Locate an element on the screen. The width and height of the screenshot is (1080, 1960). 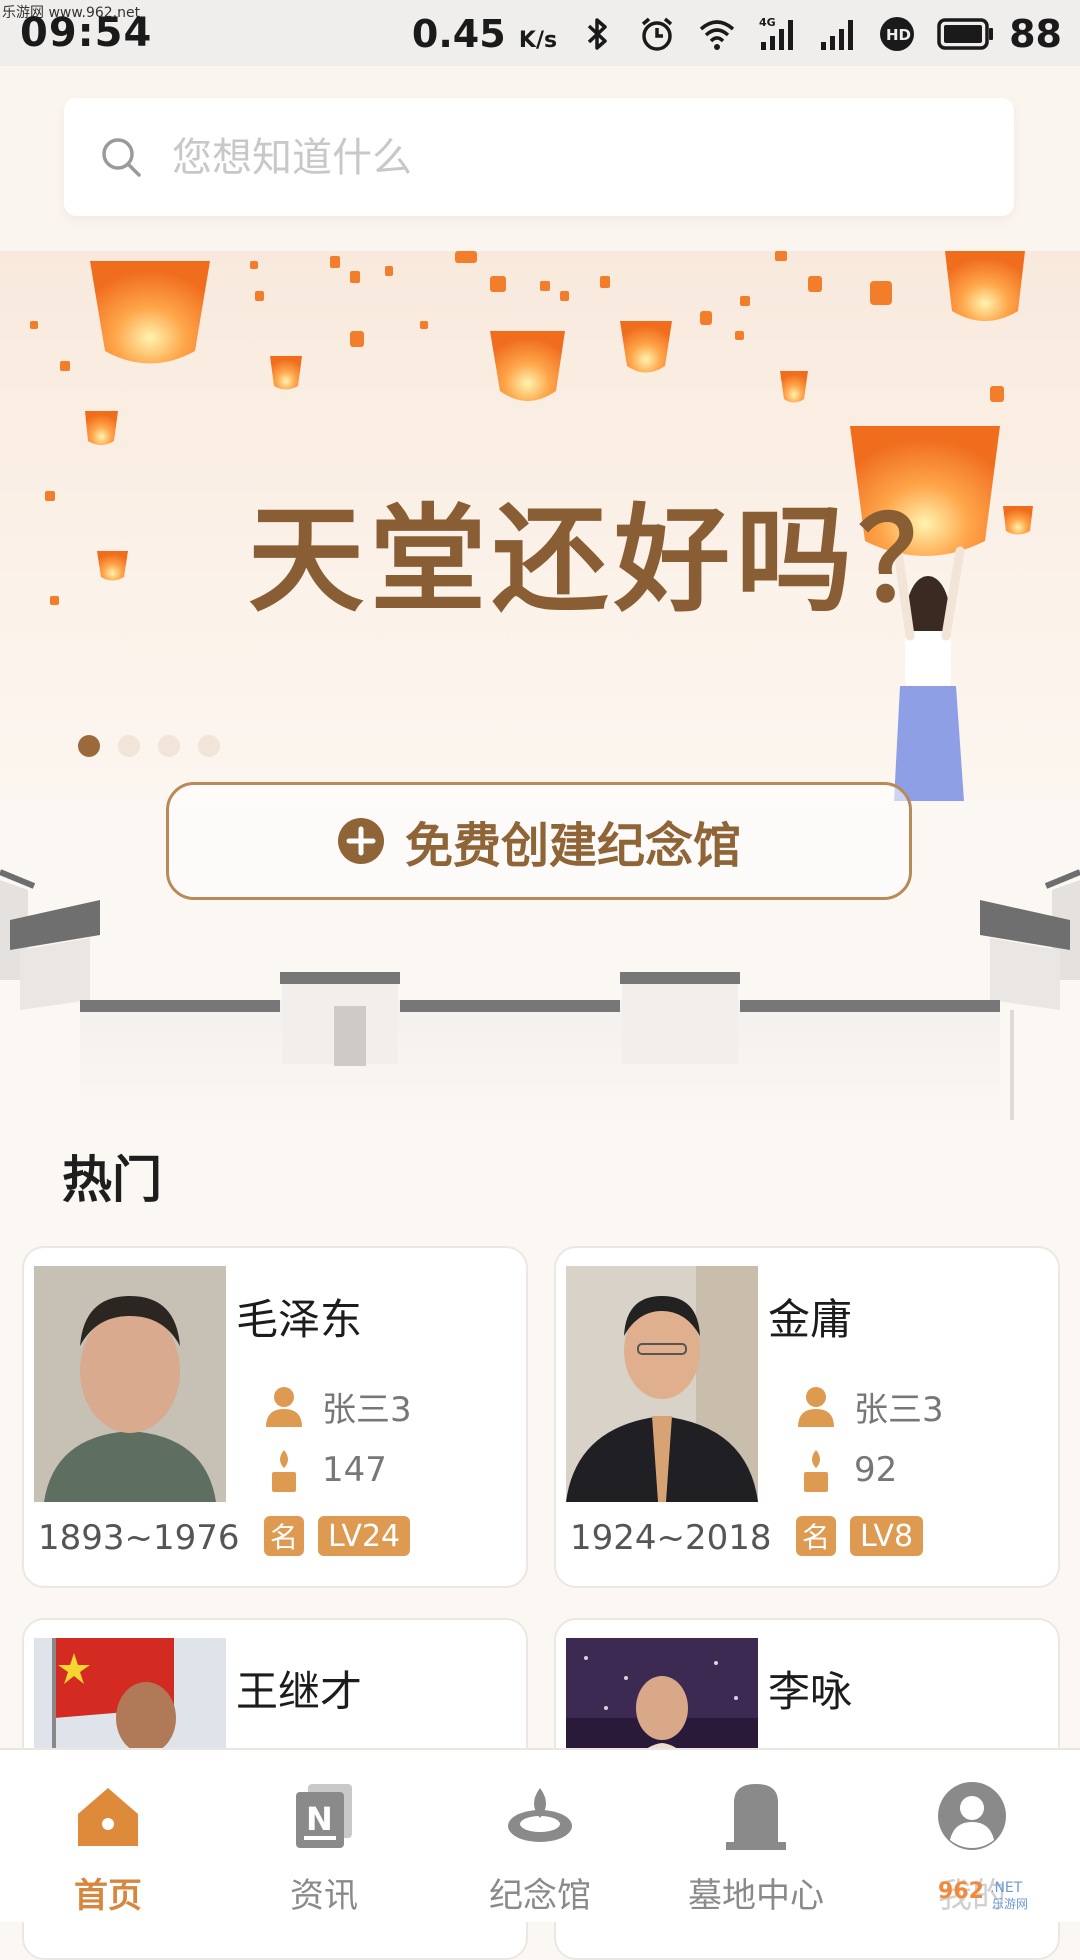
card-name: 李咏 is located at coordinates (810, 1691).